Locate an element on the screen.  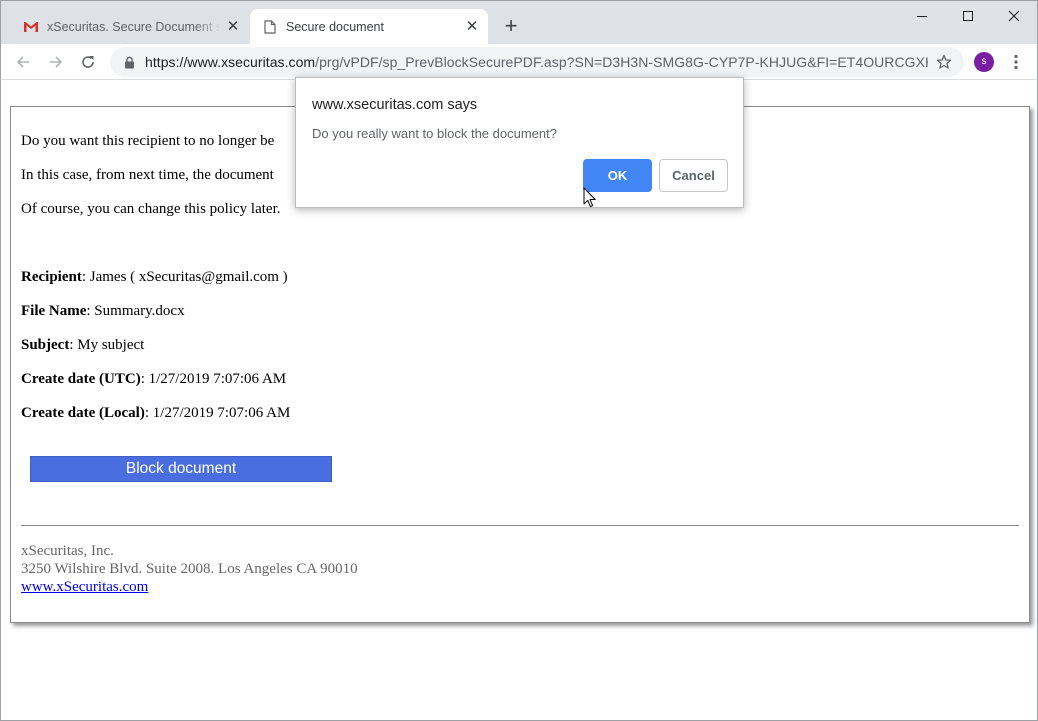
file-name-row: File Name: Summary.docx is located at coordinates (103, 311).